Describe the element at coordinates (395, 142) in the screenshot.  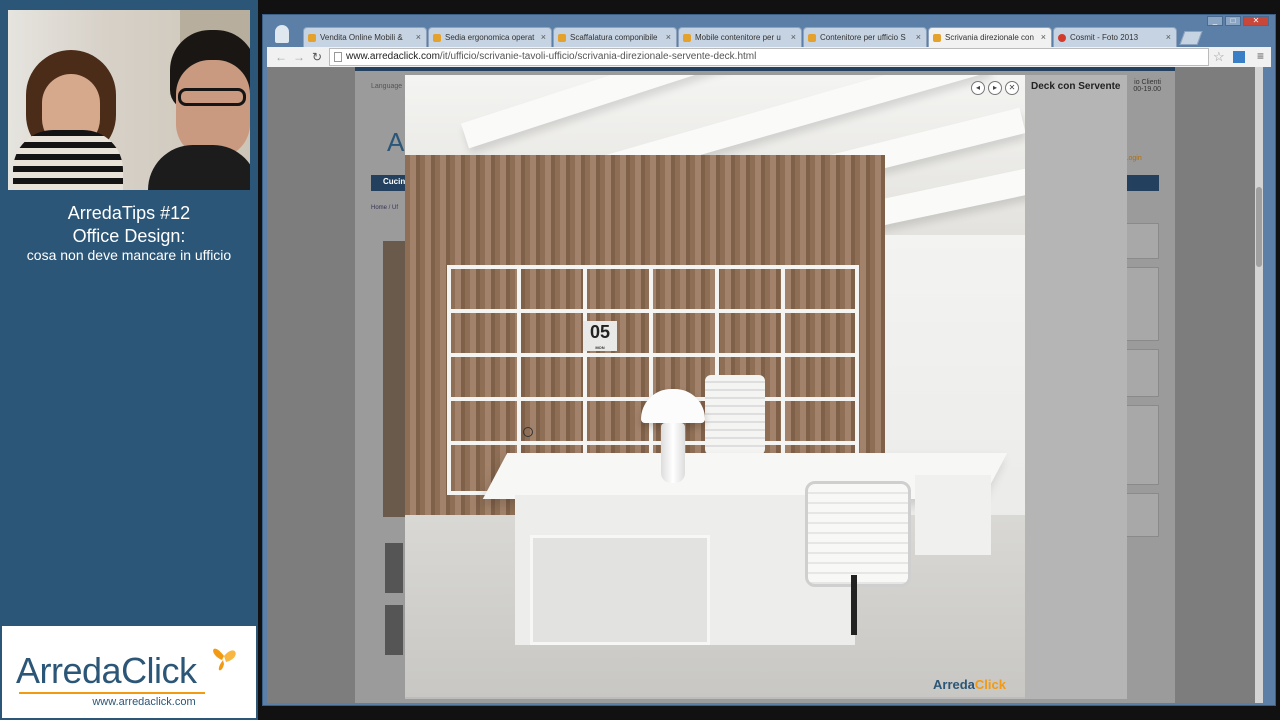
I see `site-logo: A` at that location.